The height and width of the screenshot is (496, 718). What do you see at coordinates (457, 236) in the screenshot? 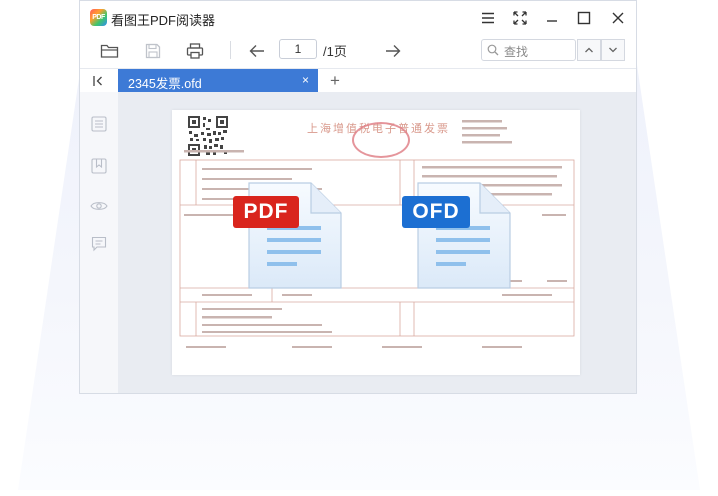
I see `ofd-file-icon: OFD` at bounding box center [457, 236].